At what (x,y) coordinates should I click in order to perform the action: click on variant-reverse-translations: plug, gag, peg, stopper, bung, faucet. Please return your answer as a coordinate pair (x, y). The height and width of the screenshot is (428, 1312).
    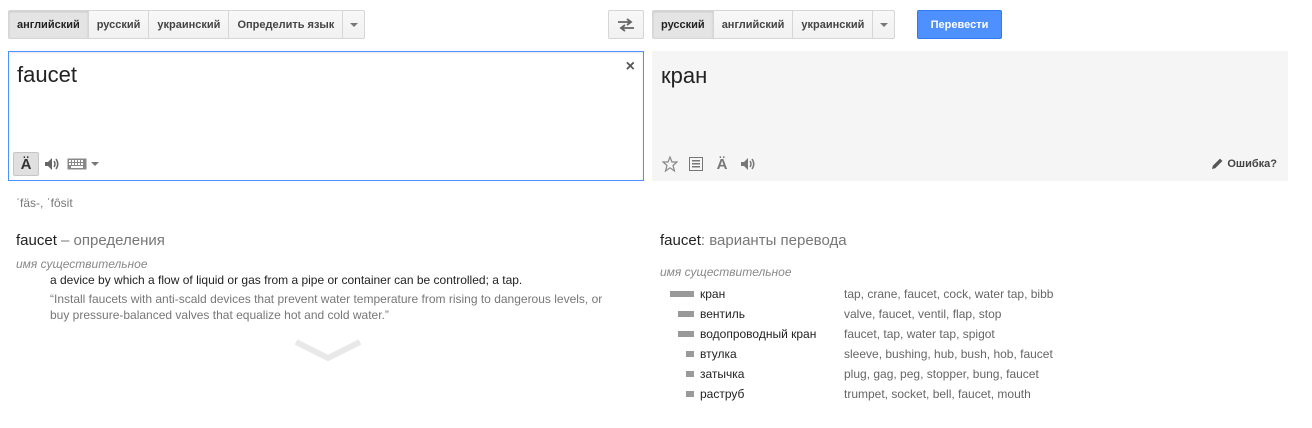
    Looking at the image, I should click on (941, 374).